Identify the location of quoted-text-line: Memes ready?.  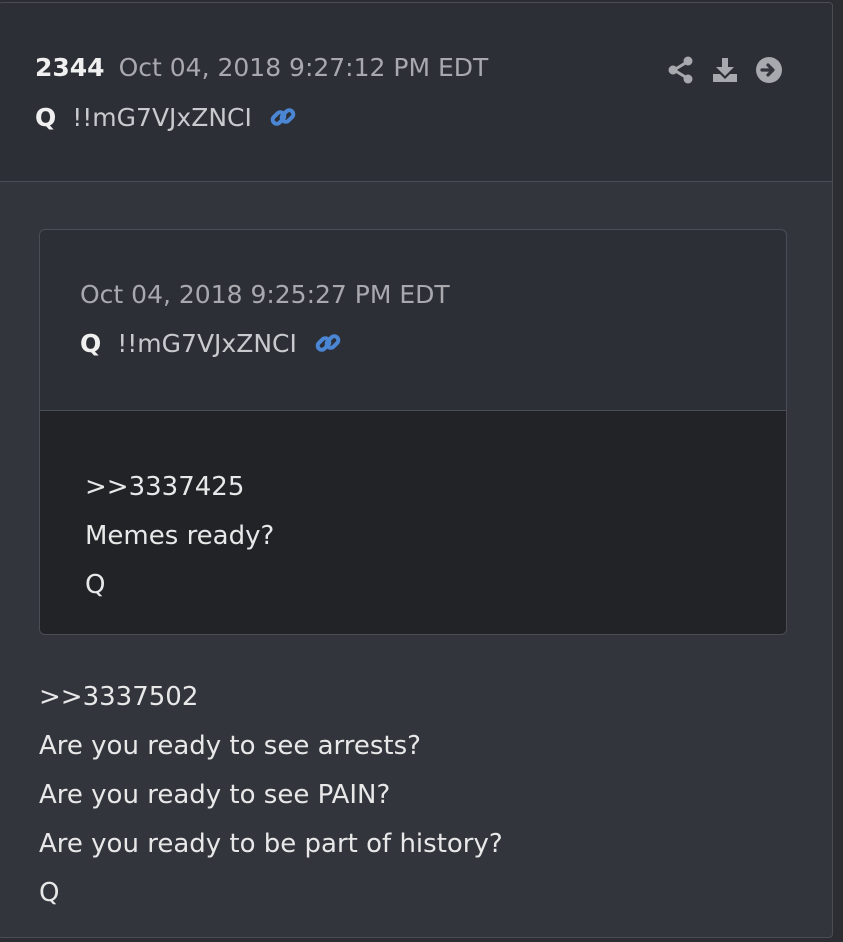
(180, 536).